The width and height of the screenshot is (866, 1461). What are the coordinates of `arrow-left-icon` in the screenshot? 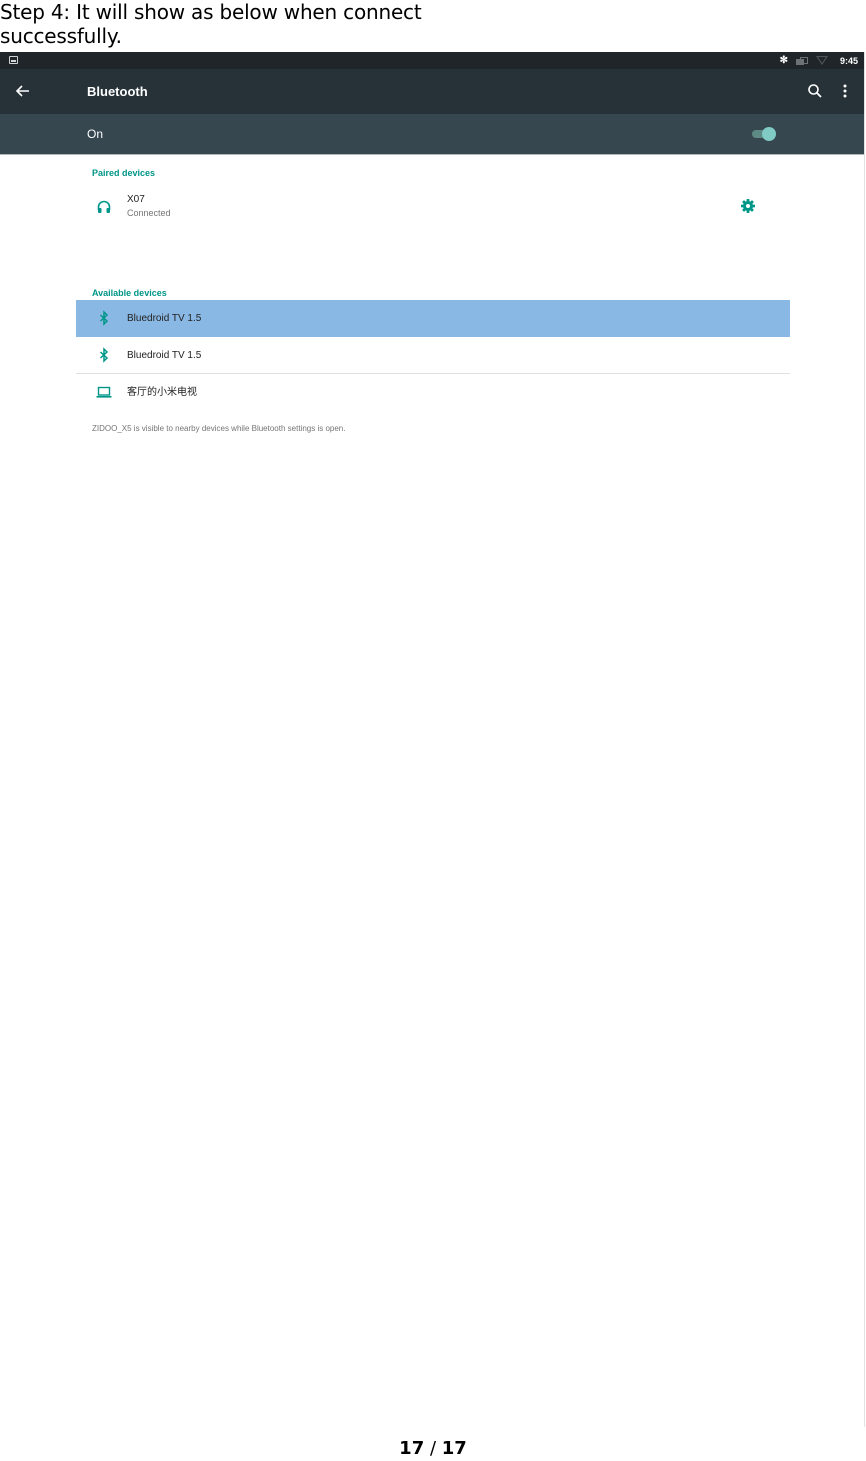 It's located at (22, 91).